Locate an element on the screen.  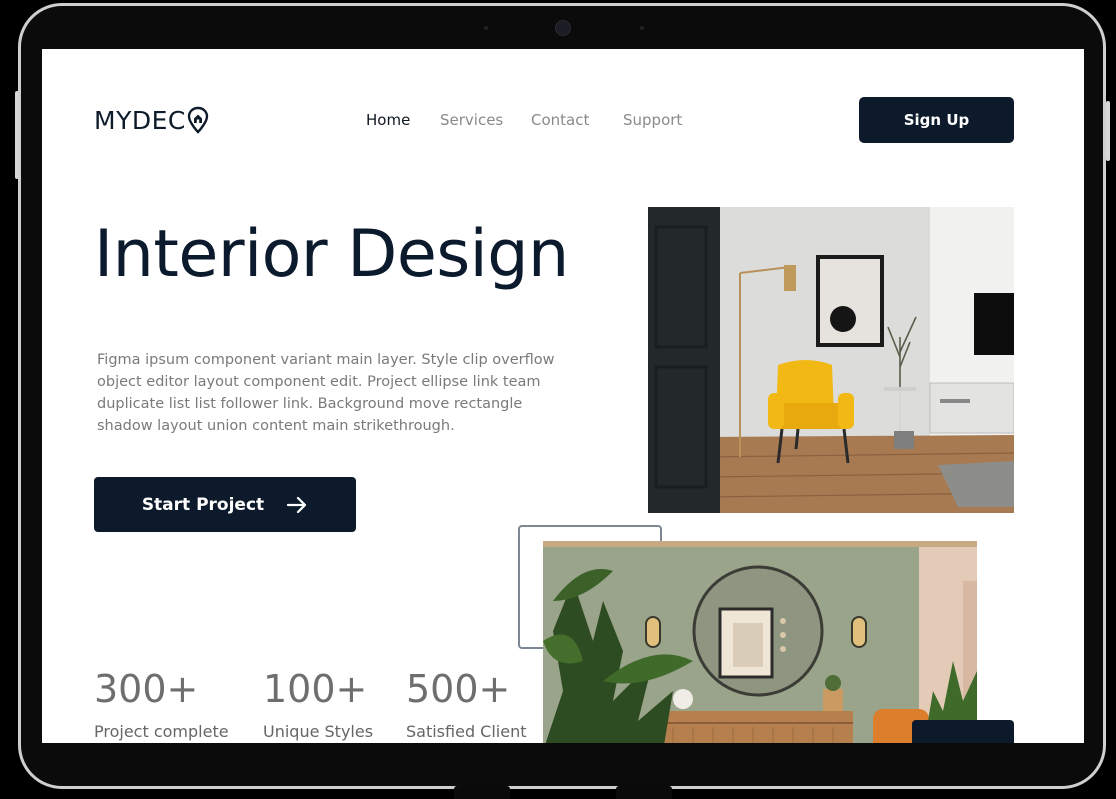
nav-item-contact: Contact is located at coordinates (560, 120).